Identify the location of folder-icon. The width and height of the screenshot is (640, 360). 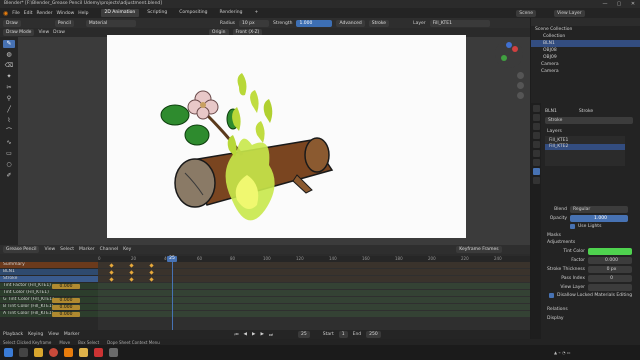
(83, 352).